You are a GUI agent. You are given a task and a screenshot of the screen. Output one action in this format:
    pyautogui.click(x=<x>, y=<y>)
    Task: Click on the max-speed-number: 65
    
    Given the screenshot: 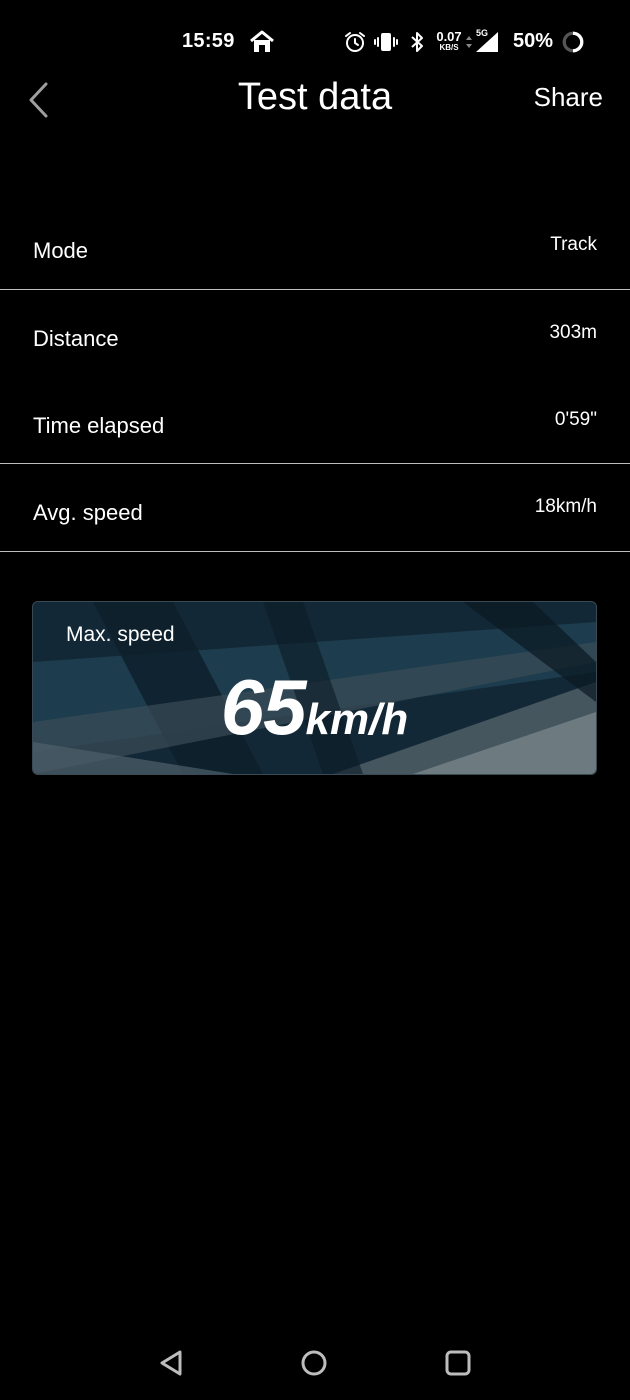 What is the action you would take?
    pyautogui.click(x=263, y=707)
    